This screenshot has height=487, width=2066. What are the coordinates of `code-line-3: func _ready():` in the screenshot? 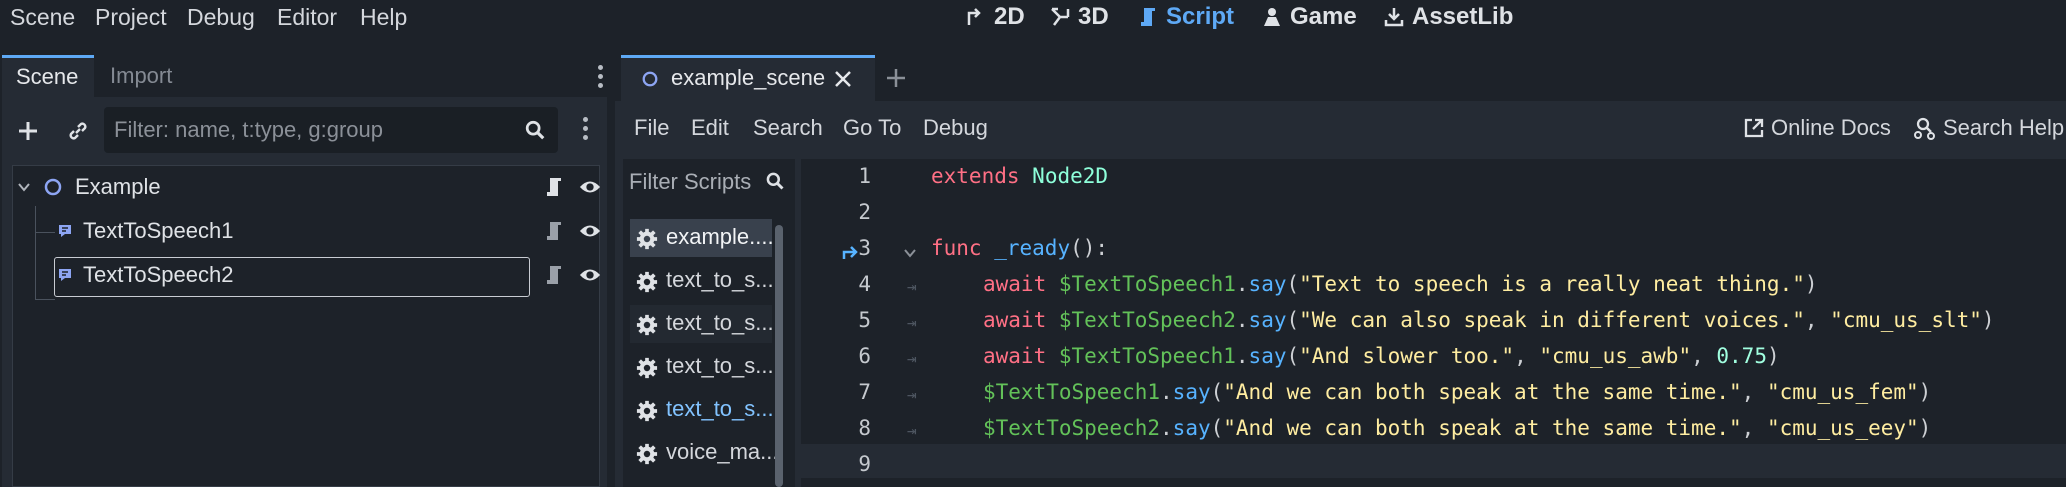 It's located at (1020, 248).